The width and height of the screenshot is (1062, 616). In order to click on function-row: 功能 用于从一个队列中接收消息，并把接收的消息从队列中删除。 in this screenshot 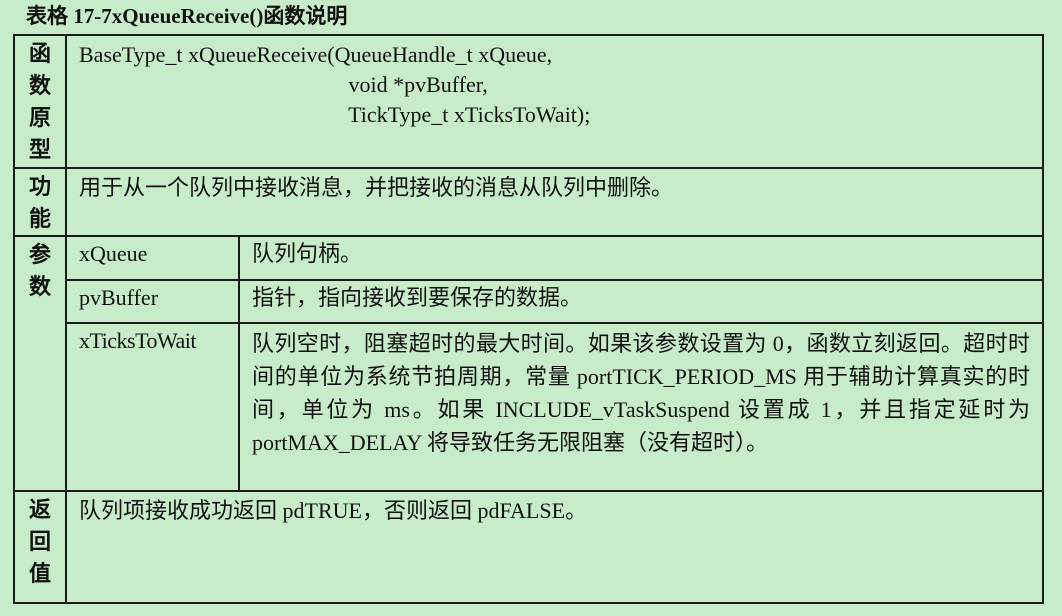, I will do `click(528, 202)`.